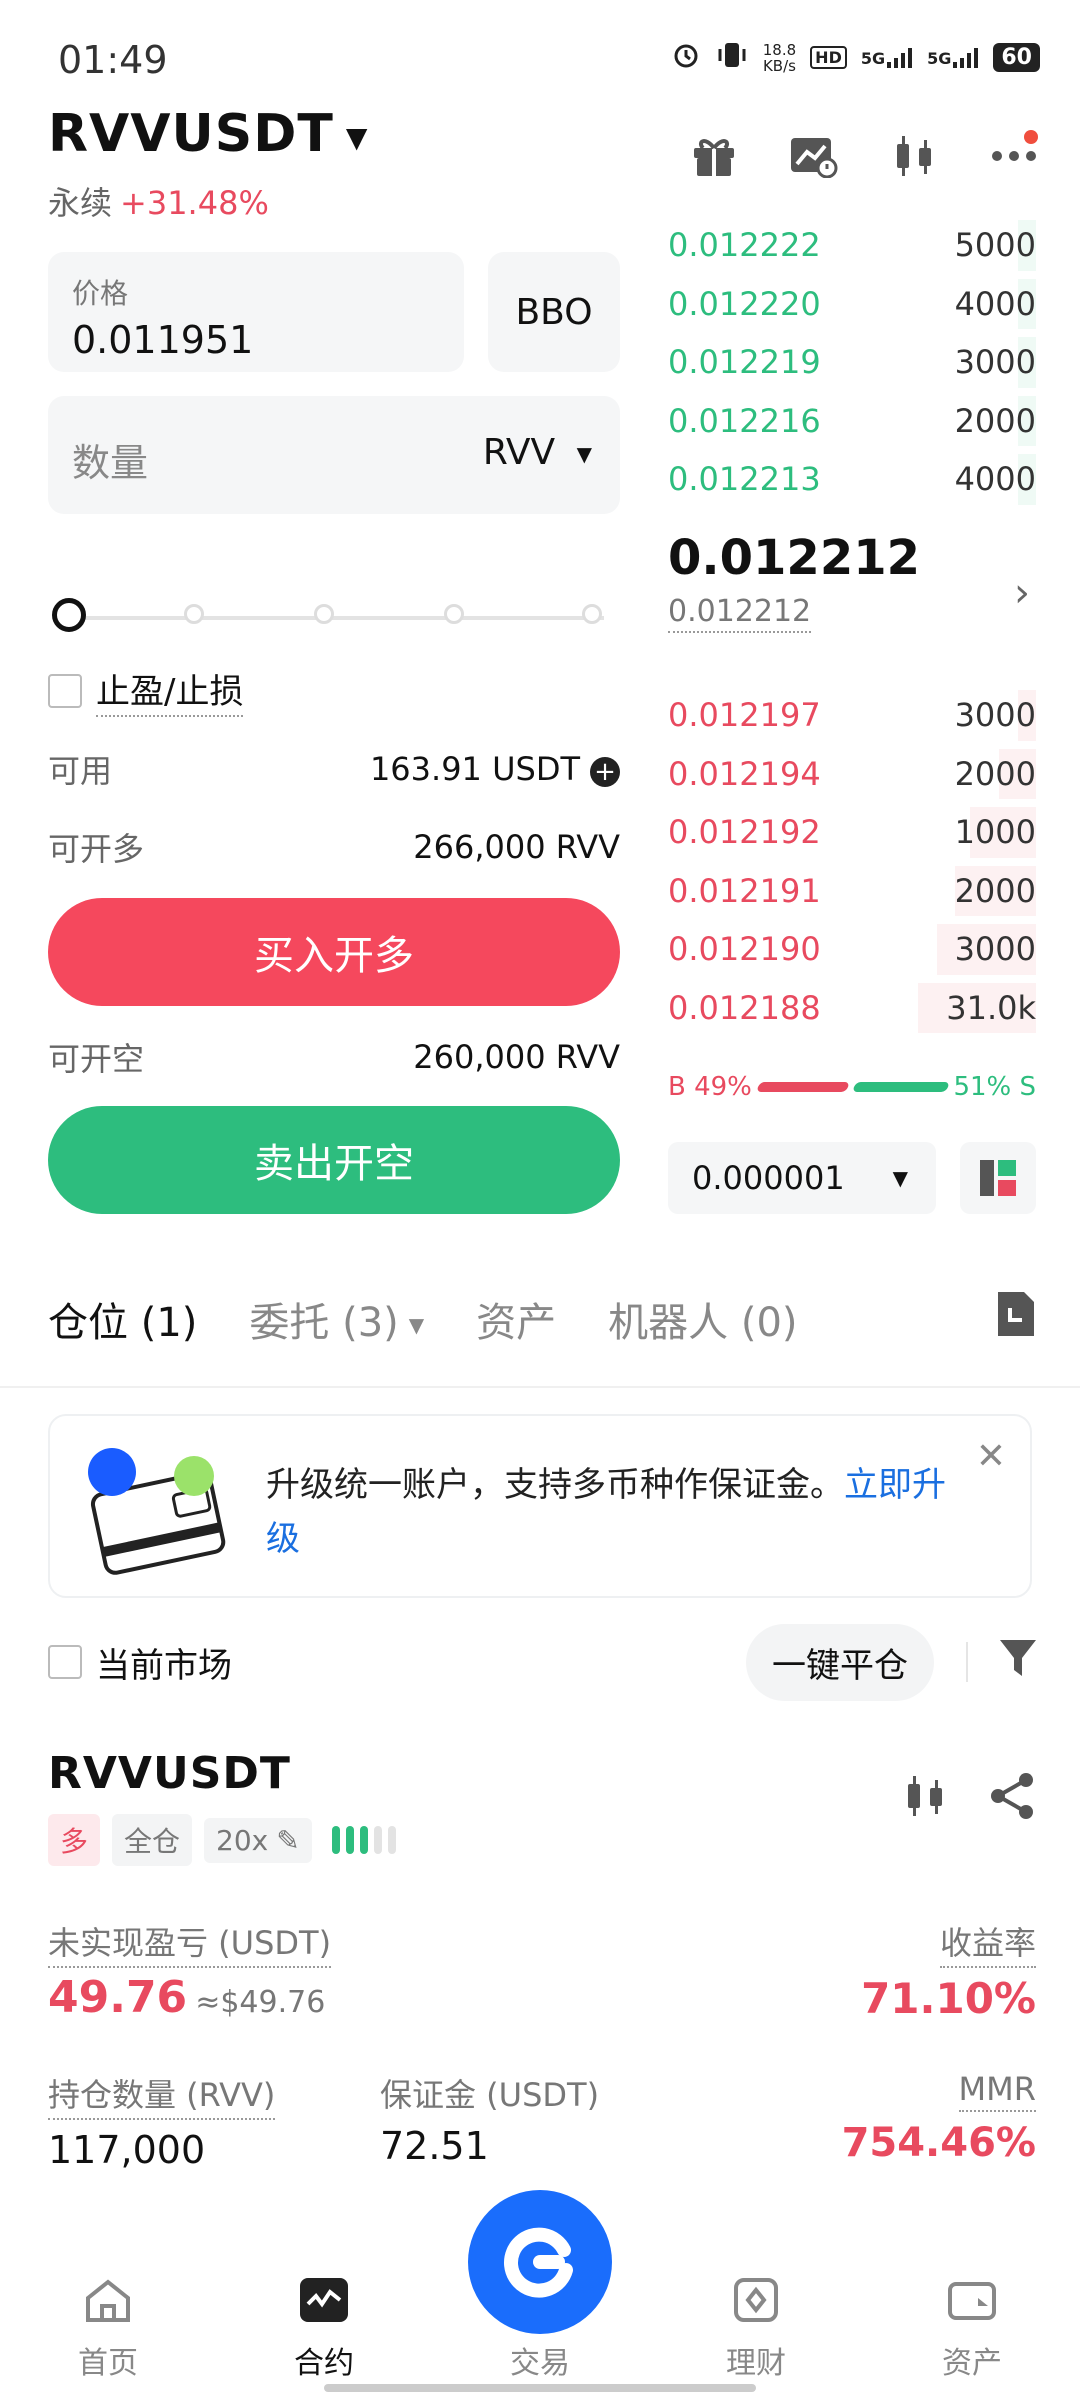 Image resolution: width=1080 pixels, height=2400 pixels. Describe the element at coordinates (334, 952) in the screenshot. I see `buy-long-button: 买入开多` at that location.